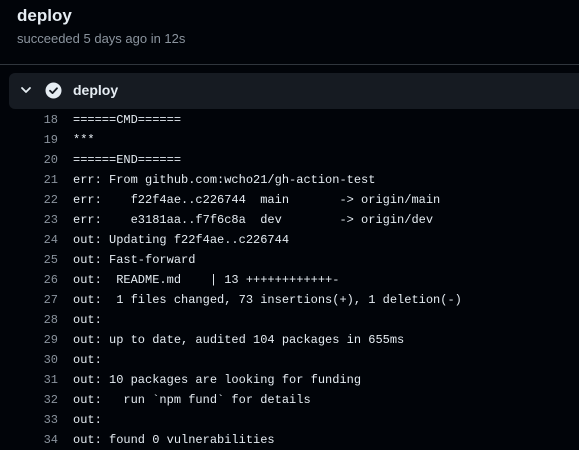  Describe the element at coordinates (181, 240) in the screenshot. I see `log-line-text: out: Updating f22f4ae..c226744` at that location.